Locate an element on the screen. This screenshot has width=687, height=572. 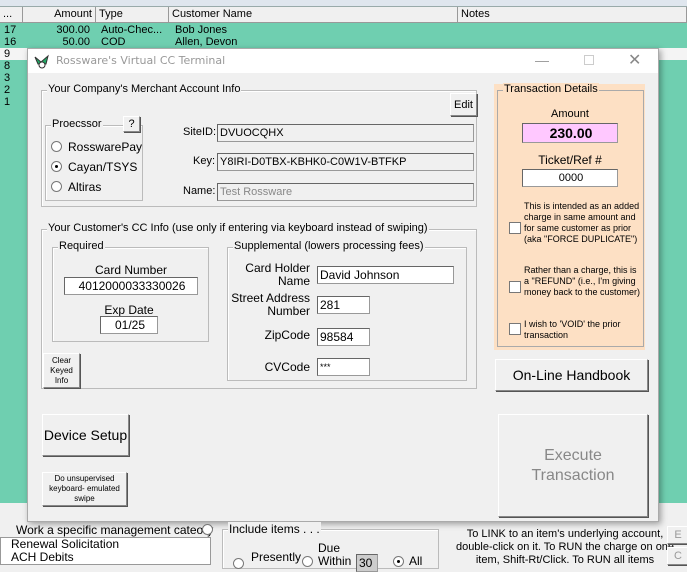
dialog-title: Rossware's Virtual CC Terminal is located at coordinates (141, 60).